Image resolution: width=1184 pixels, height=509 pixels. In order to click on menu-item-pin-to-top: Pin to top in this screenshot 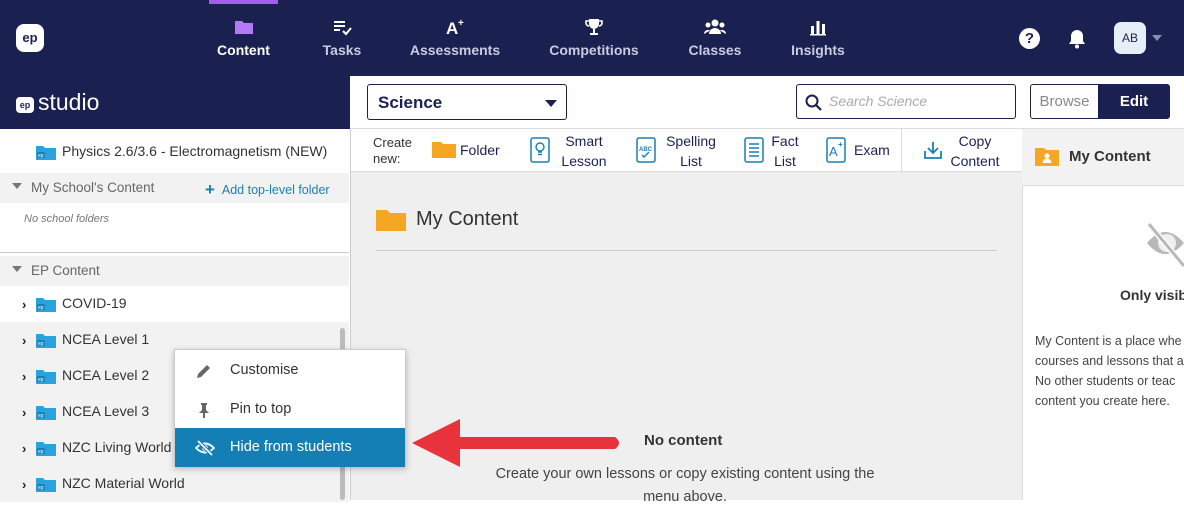, I will do `click(290, 409)`.